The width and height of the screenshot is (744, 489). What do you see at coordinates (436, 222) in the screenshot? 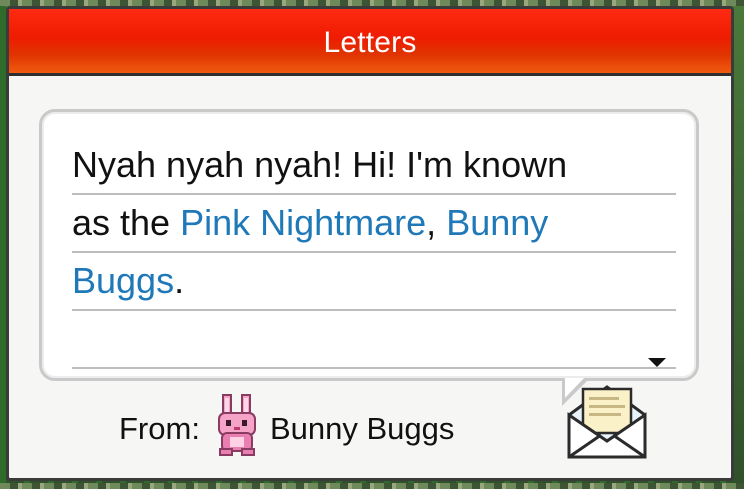
I see `letter-text-2-sep: ,` at bounding box center [436, 222].